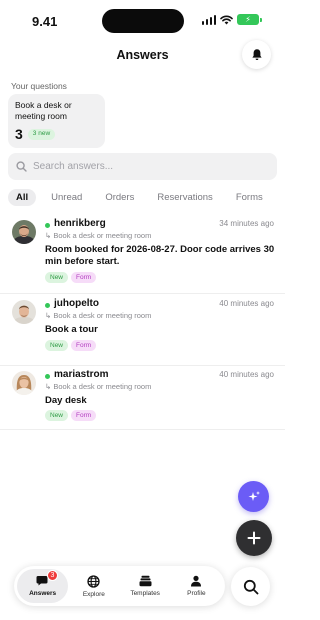  Describe the element at coordinates (145, 581) in the screenshot. I see `stack-icon` at that location.